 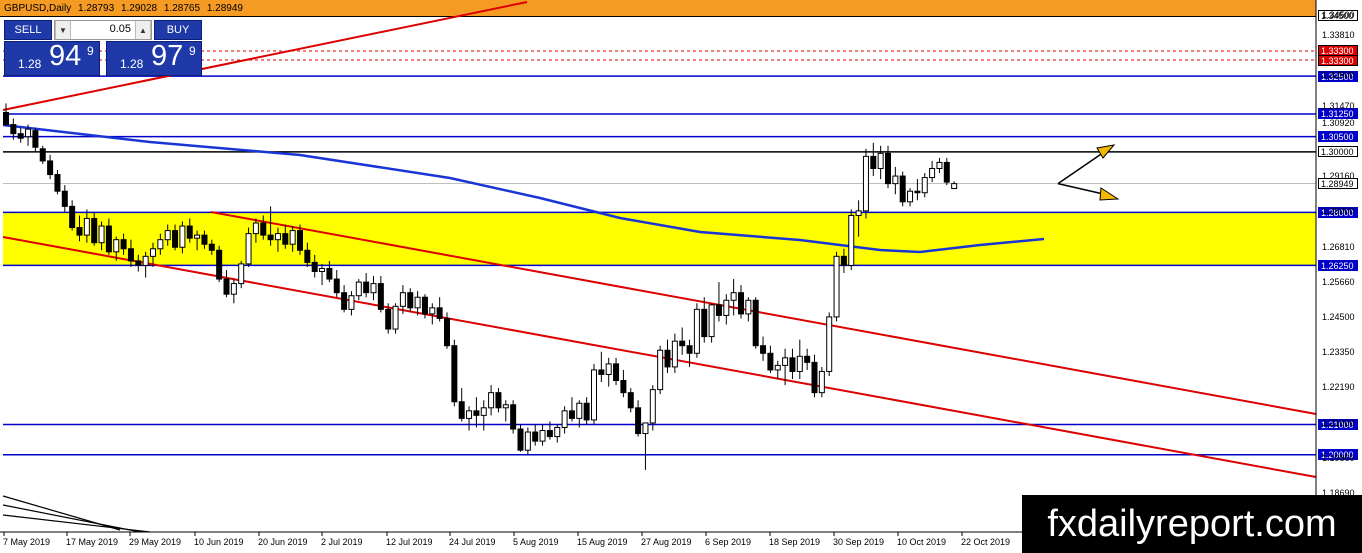 I want to click on level-price-label: 1.30500, so click(x=1338, y=137).